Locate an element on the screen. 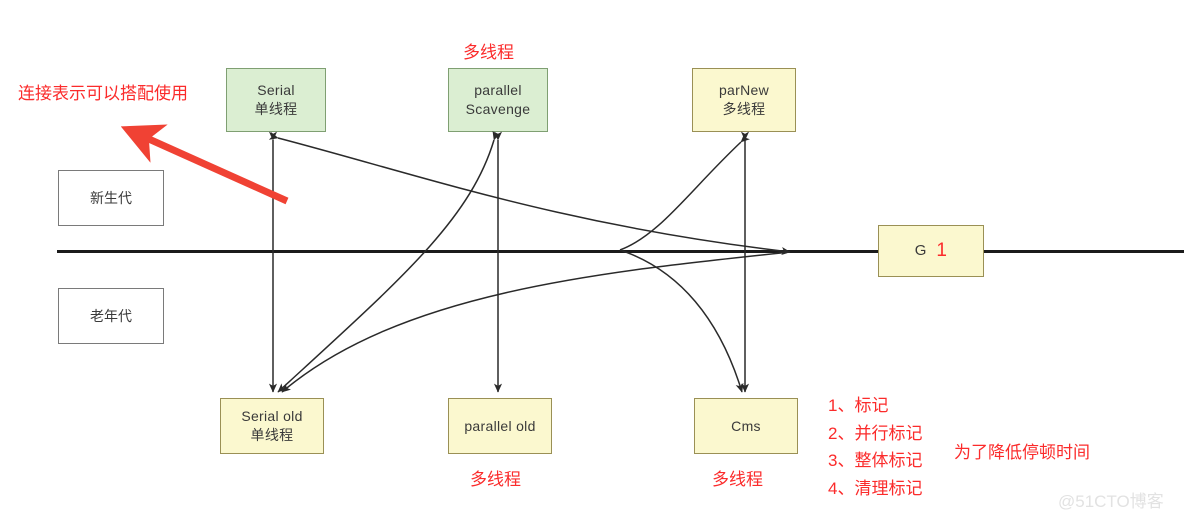  collector-g1-number: 1 is located at coordinates (942, 251).